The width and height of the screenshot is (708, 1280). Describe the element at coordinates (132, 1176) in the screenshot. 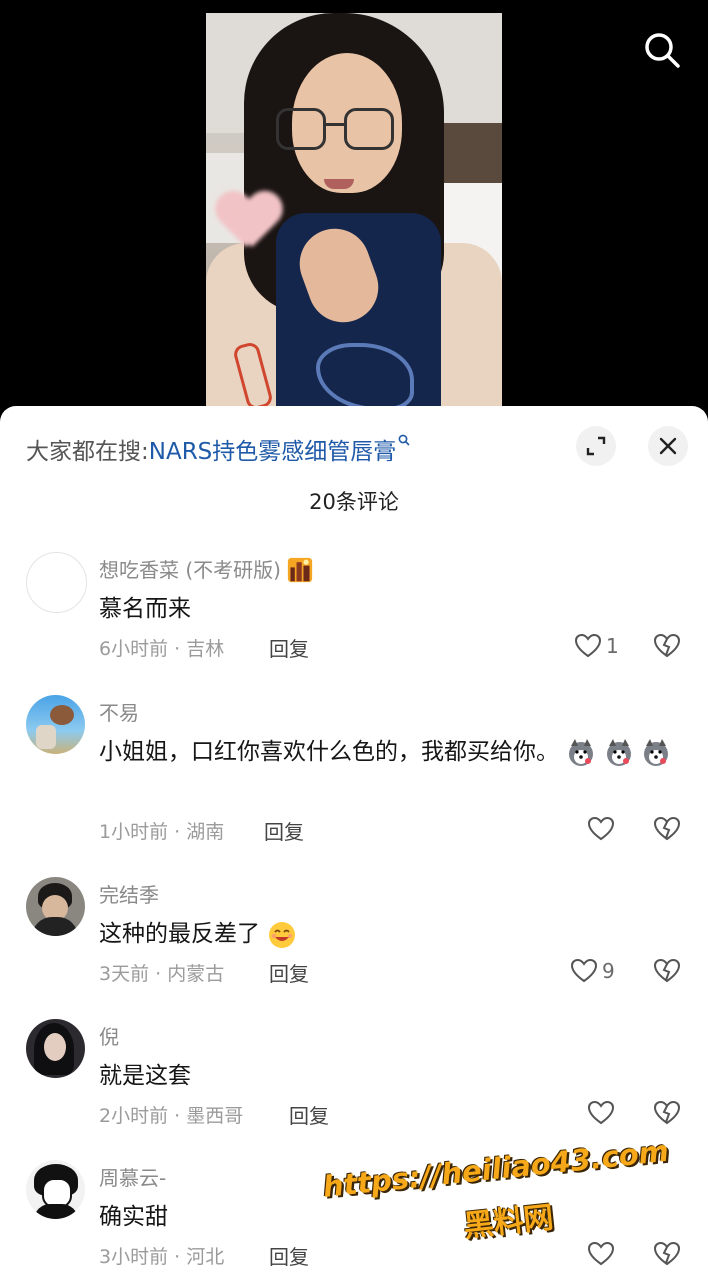

I see `comment-username: 周慕云-` at that location.